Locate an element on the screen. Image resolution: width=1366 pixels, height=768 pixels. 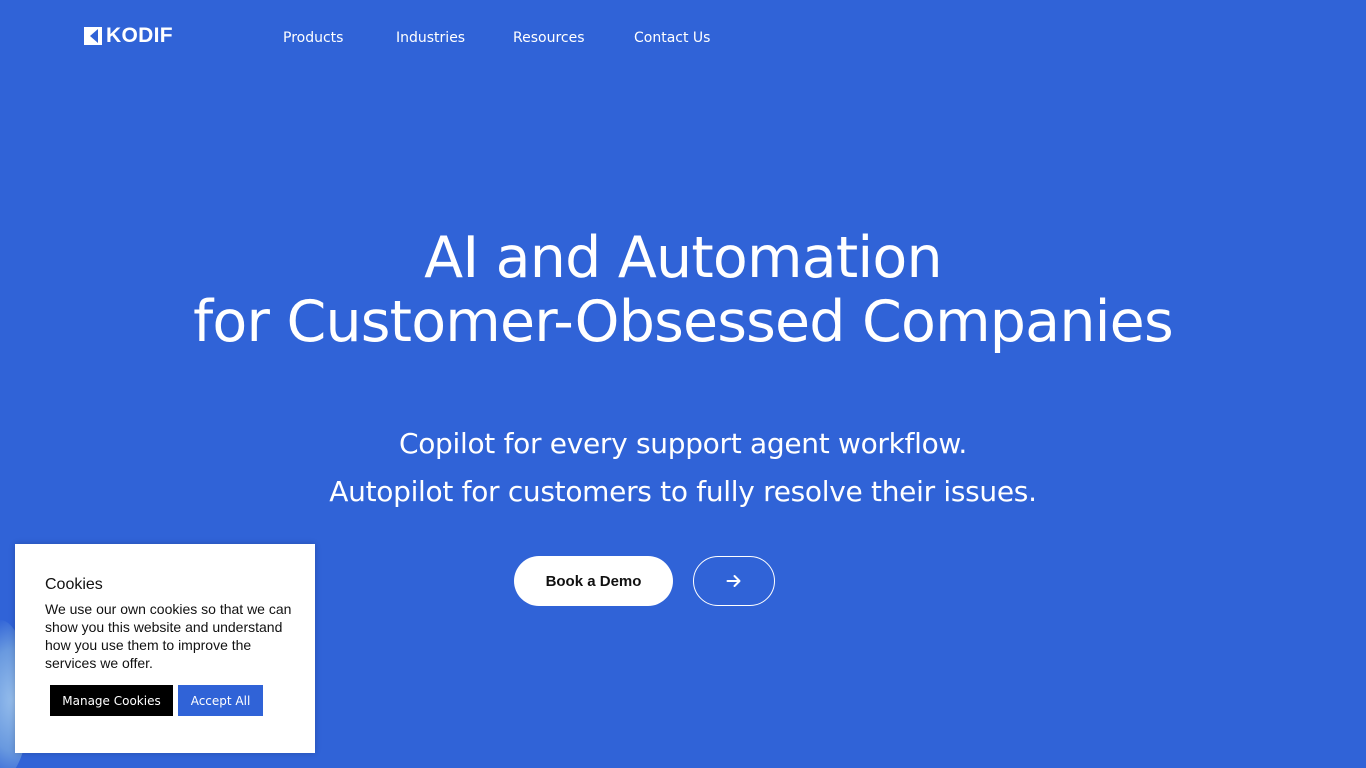
book-demo-button: Book a Demo is located at coordinates (593, 581).